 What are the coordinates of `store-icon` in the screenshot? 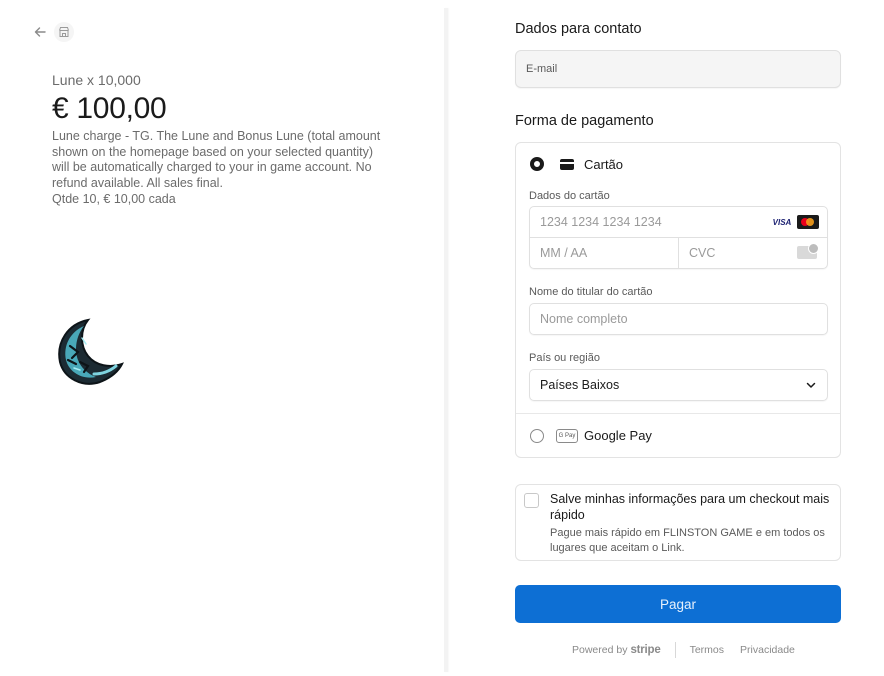 It's located at (64, 32).